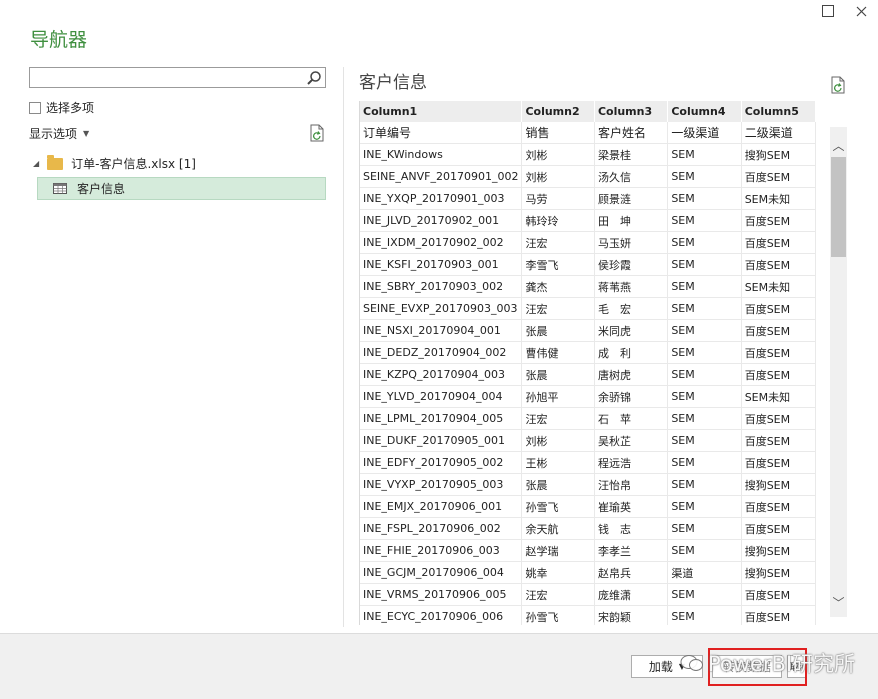 Image resolution: width=878 pixels, height=699 pixels. I want to click on column-header: Column5, so click(778, 111).